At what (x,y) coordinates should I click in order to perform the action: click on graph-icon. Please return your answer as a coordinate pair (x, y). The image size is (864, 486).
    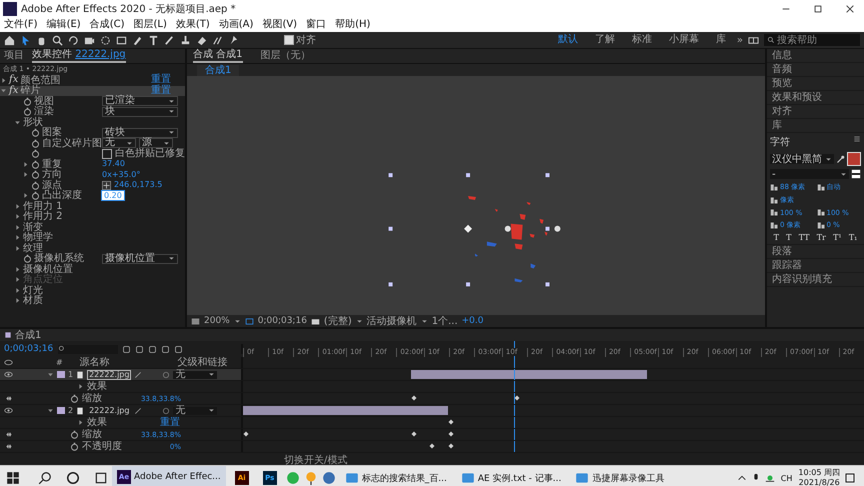
    Looking at the image, I should click on (126, 349).